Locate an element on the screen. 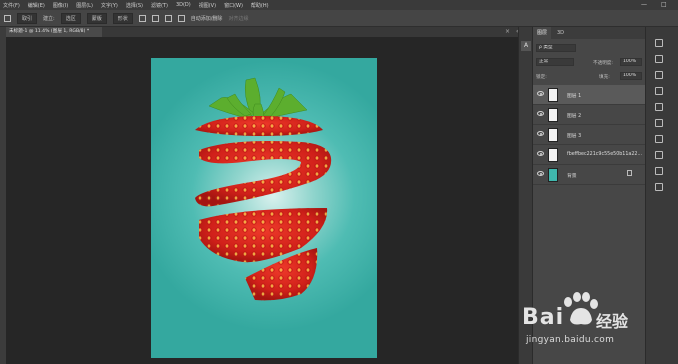 This screenshot has height=364, width=678. history-icon is located at coordinates (659, 43).